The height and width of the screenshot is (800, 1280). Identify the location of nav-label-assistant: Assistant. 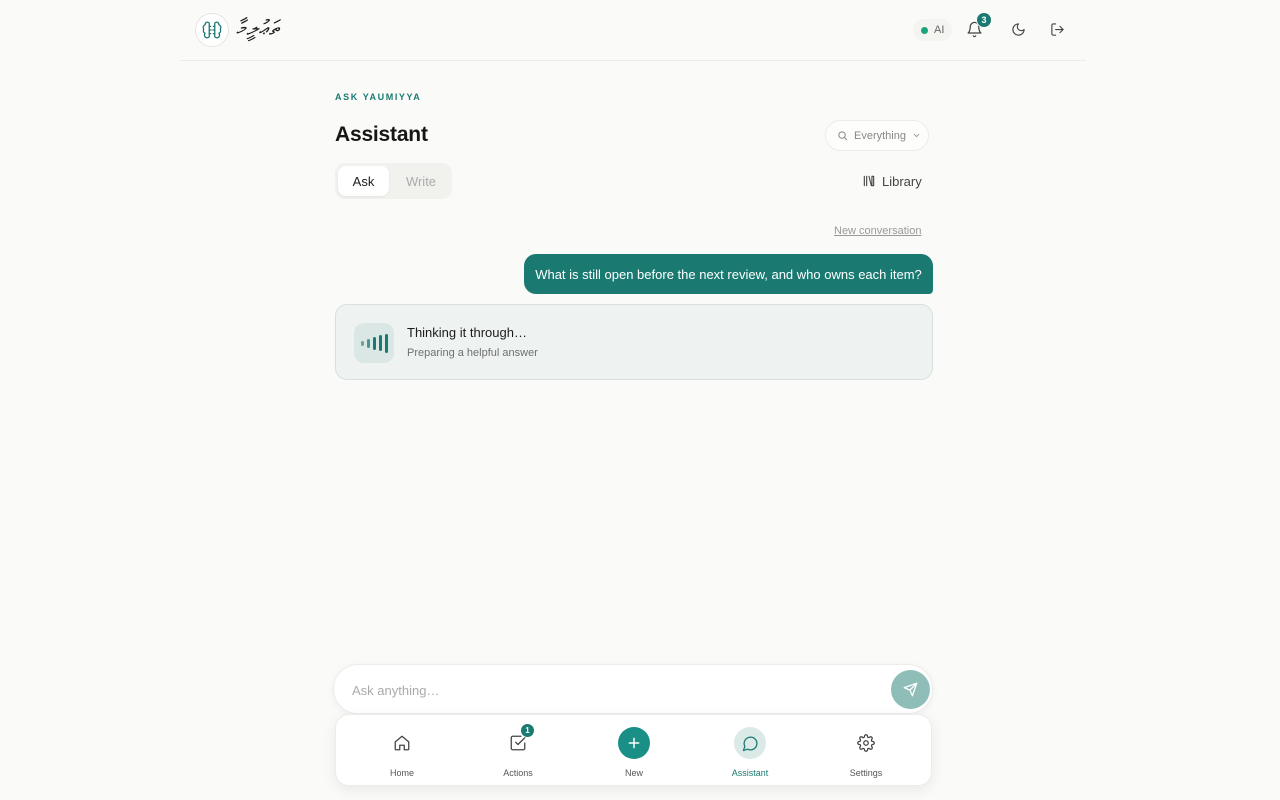
(750, 773).